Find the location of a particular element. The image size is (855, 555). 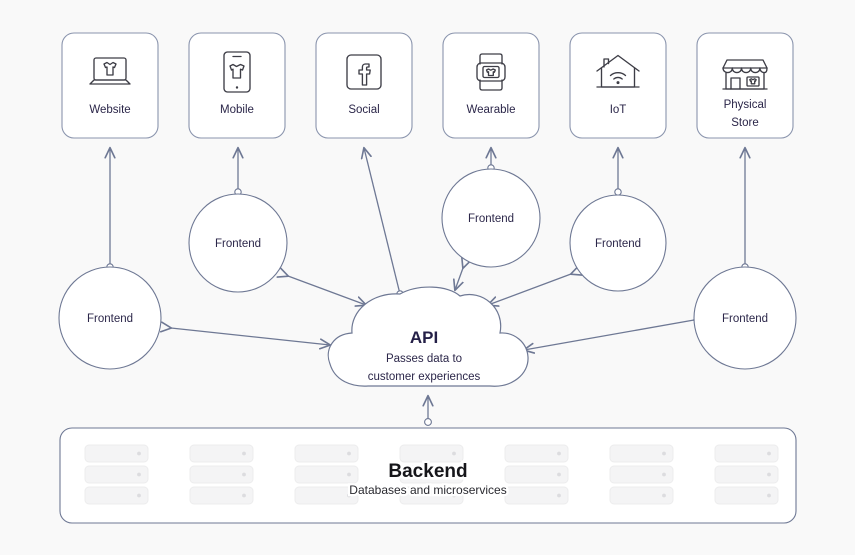

channel-card-wearable: Wearable is located at coordinates (491, 85).